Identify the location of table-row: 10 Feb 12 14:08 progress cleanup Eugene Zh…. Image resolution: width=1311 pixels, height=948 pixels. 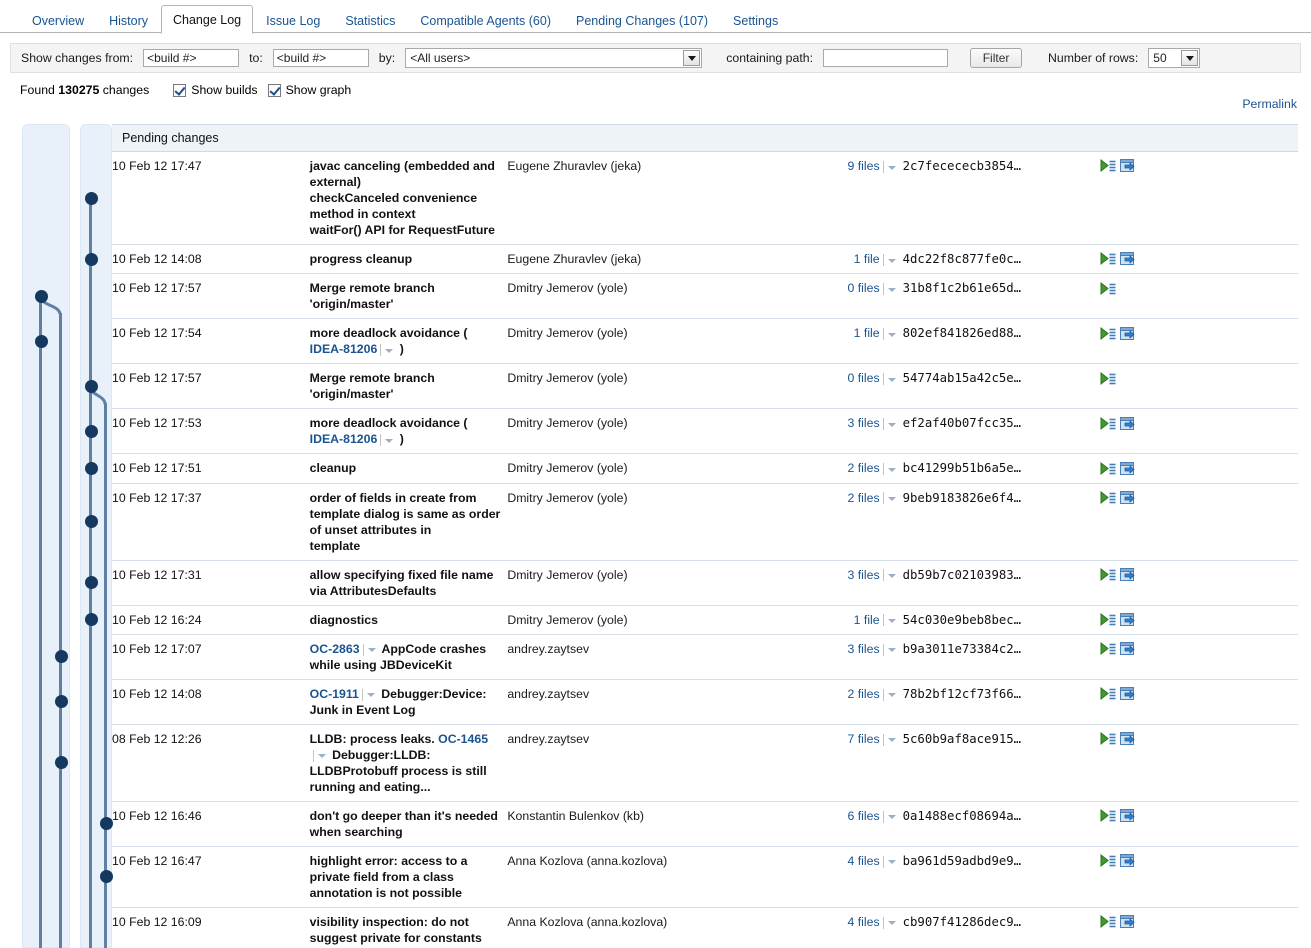
(705, 259).